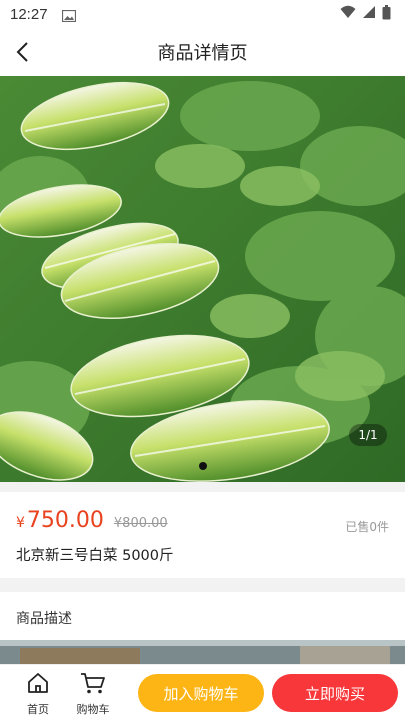  I want to click on gallery-icon, so click(68, 15).